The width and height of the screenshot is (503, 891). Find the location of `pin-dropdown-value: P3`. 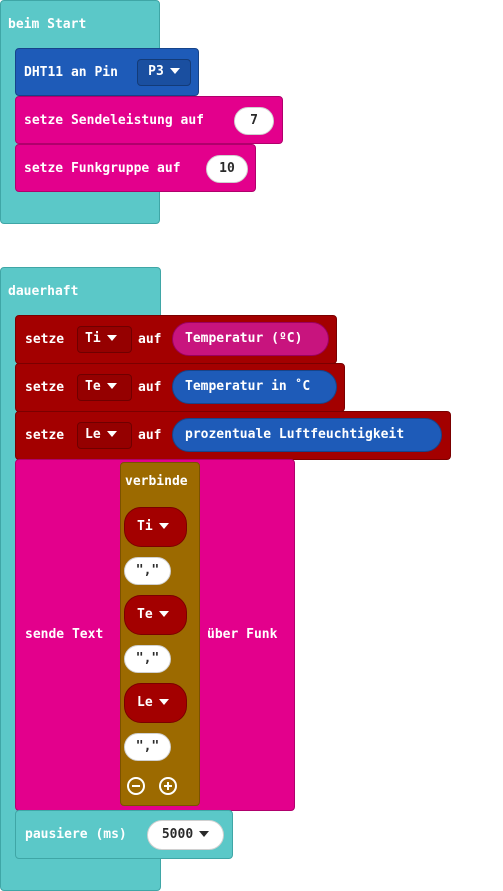

pin-dropdown-value: P3 is located at coordinates (156, 71).